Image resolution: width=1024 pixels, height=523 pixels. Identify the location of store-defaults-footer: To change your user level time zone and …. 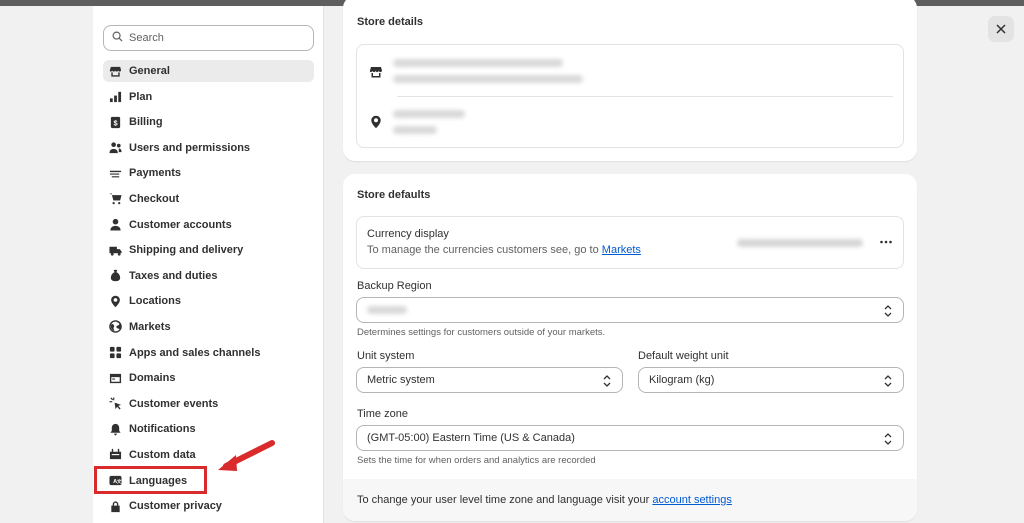
(630, 500).